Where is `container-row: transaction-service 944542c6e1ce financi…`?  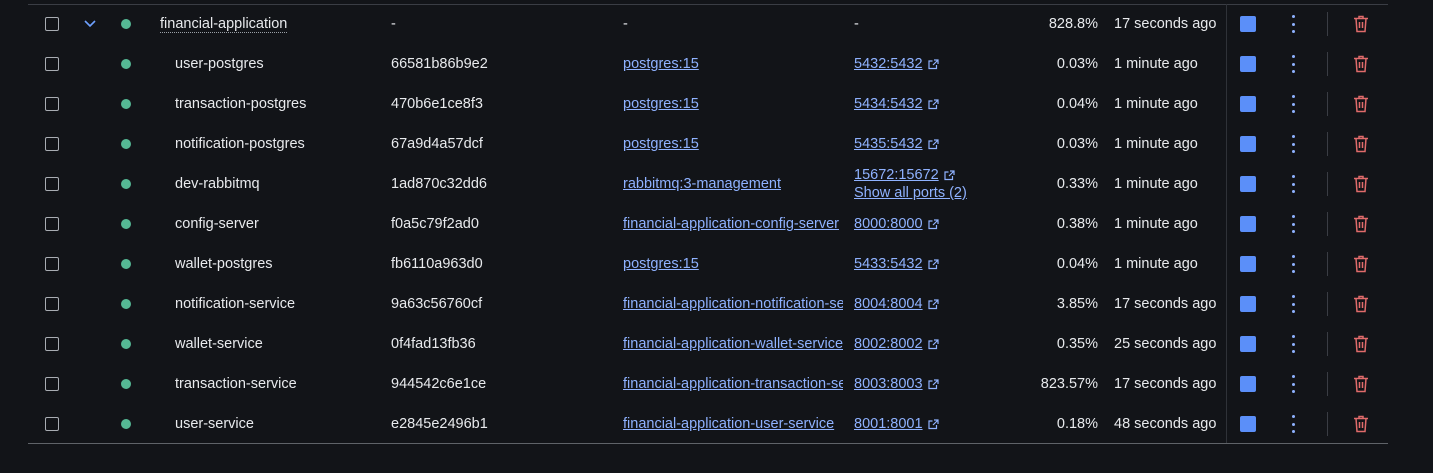 container-row: transaction-service 944542c6e1ce financi… is located at coordinates (708, 384).